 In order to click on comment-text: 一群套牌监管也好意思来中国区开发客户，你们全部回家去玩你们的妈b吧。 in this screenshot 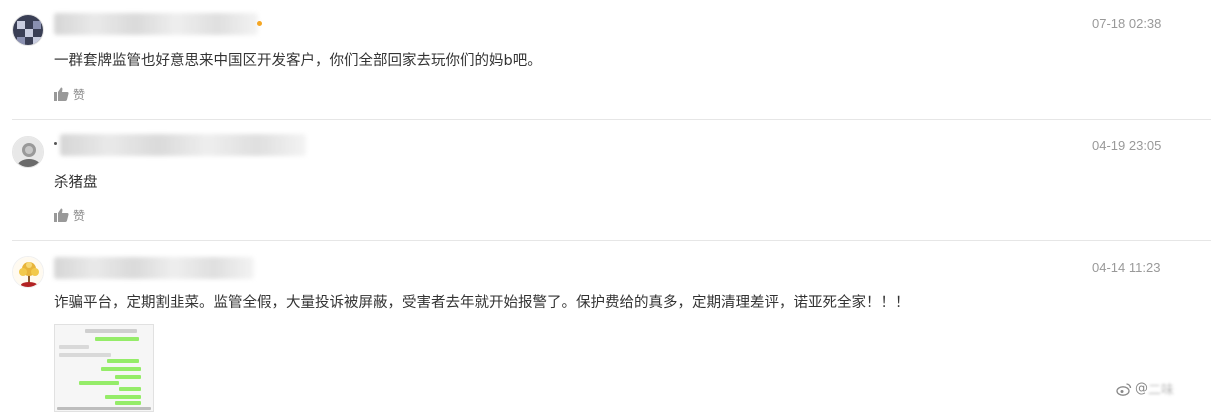, I will do `click(298, 61)`.